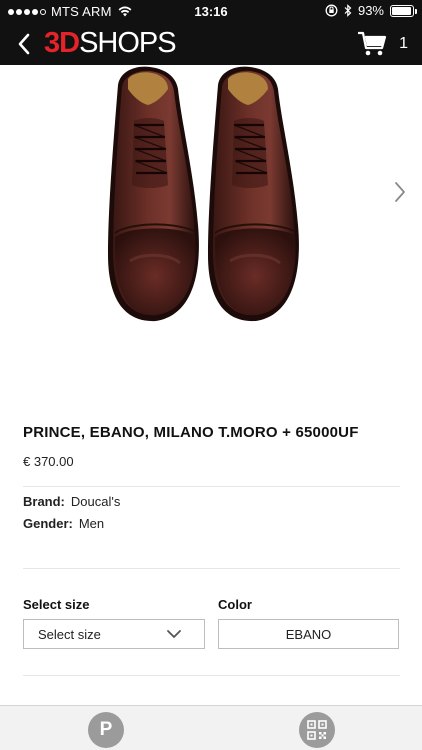  What do you see at coordinates (27, 11) in the screenshot?
I see `signal-icon` at bounding box center [27, 11].